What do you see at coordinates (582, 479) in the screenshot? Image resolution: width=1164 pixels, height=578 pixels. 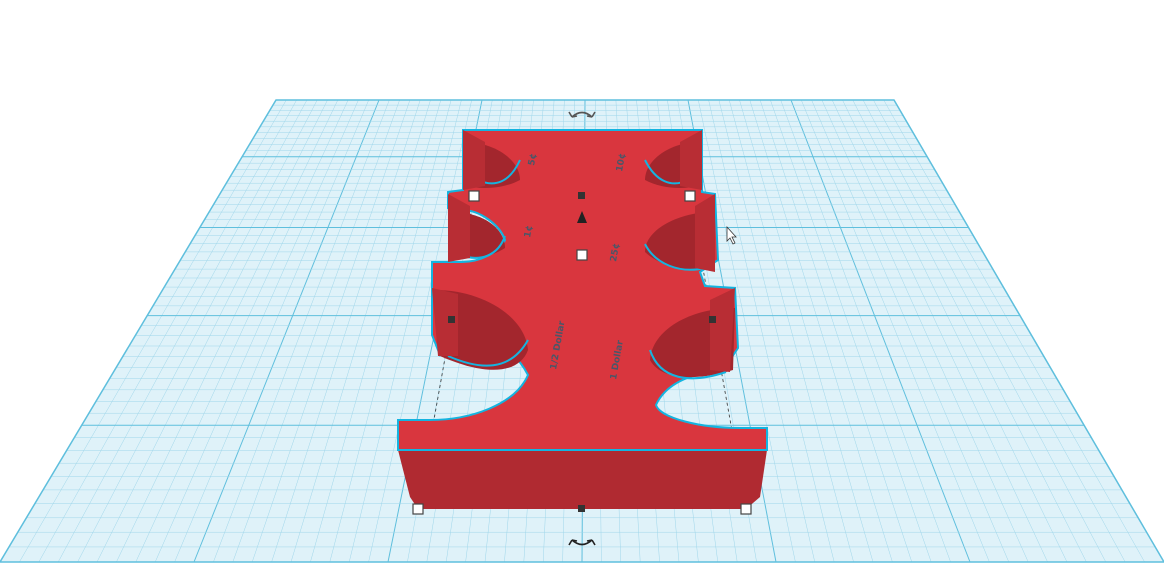 I see `front-face` at bounding box center [582, 479].